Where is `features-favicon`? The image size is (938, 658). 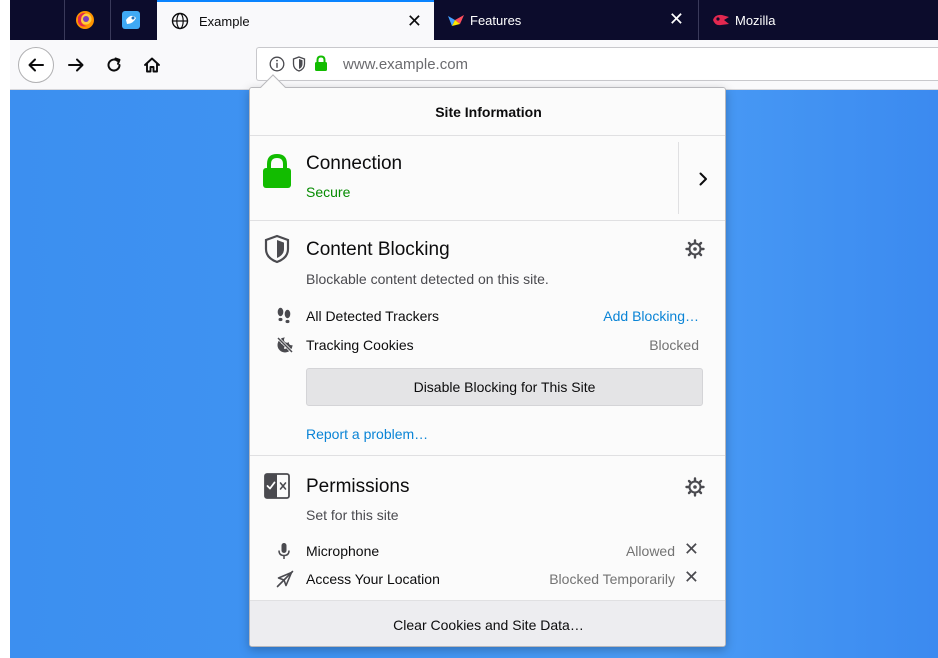 features-favicon is located at coordinates (456, 20).